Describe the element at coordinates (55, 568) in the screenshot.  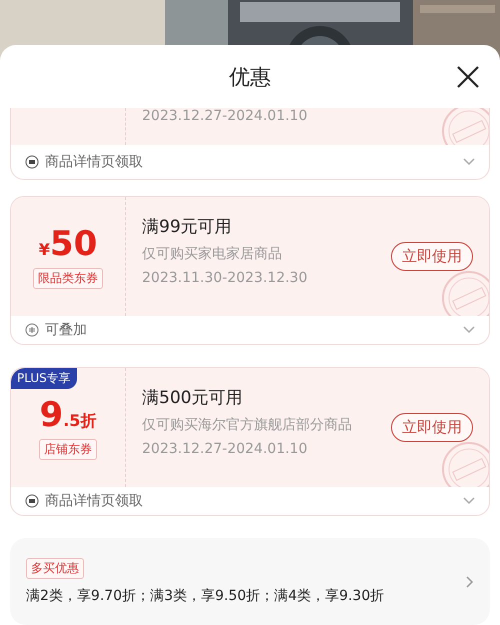
I see `multi-buy-tag: 多买优惠` at that location.